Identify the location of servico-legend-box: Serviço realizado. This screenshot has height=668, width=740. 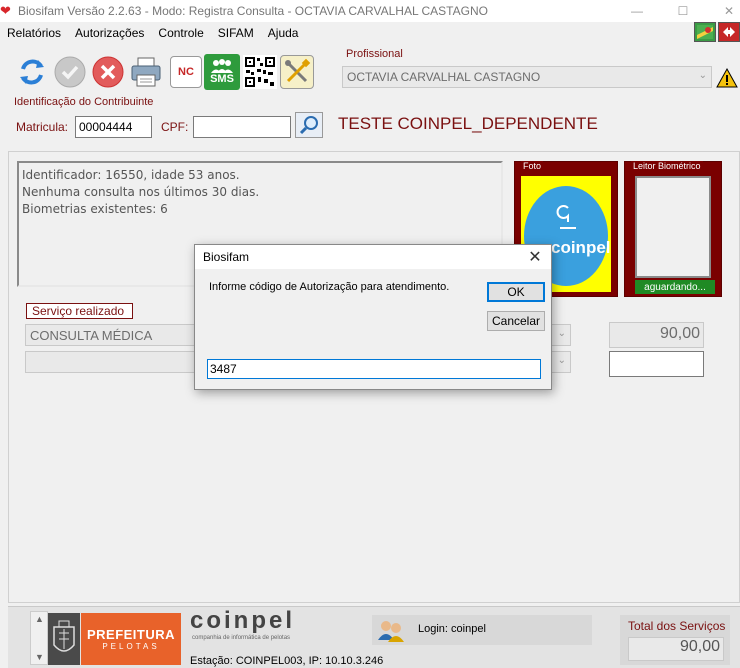
(79, 311).